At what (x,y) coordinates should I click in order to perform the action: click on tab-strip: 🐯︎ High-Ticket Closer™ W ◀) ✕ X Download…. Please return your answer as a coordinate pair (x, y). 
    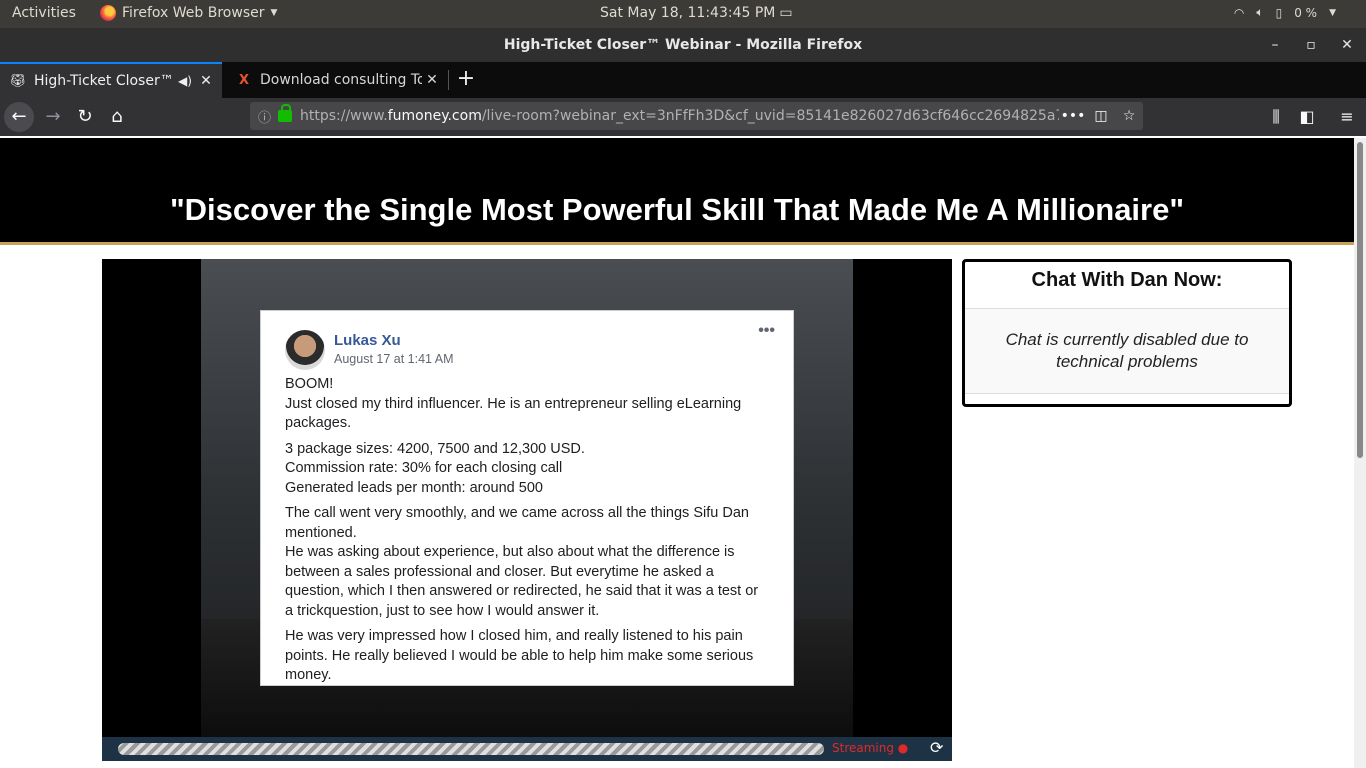
    Looking at the image, I should click on (683, 80).